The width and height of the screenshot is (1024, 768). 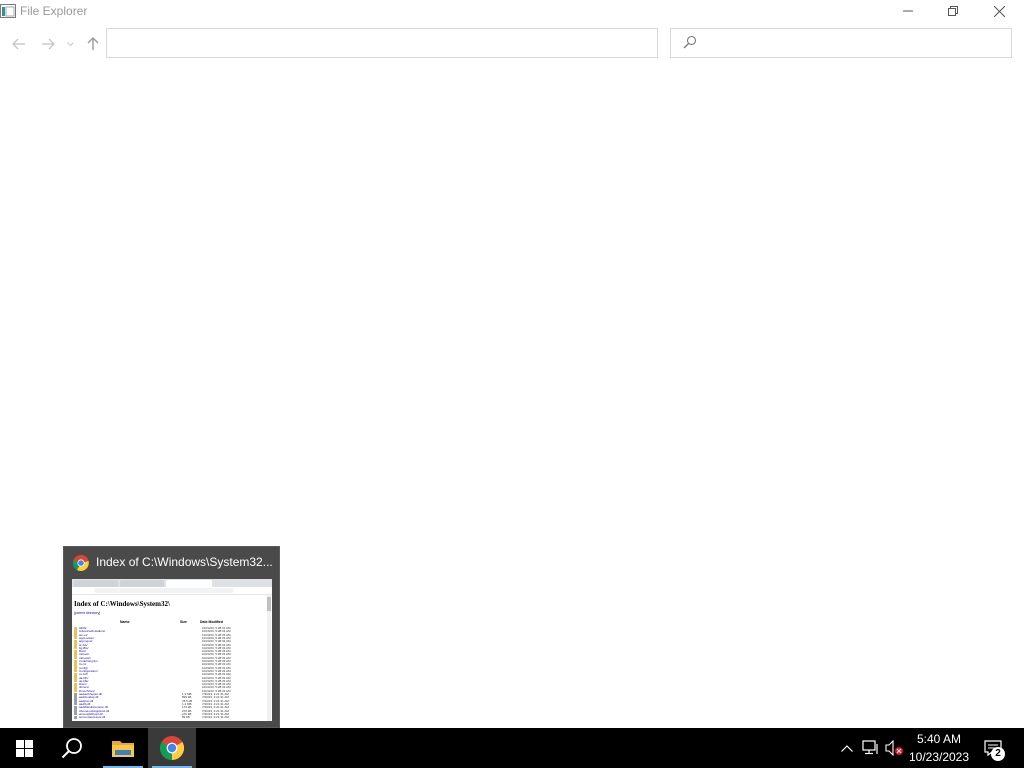 I want to click on preview-heading: Index of C:\Windows\System32\, so click(x=122, y=604).